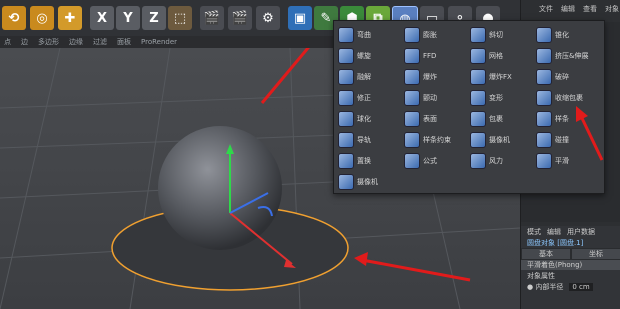  What do you see at coordinates (545, 286) in the screenshot?
I see `inner-radius-label: ● 内部半径` at bounding box center [545, 286].